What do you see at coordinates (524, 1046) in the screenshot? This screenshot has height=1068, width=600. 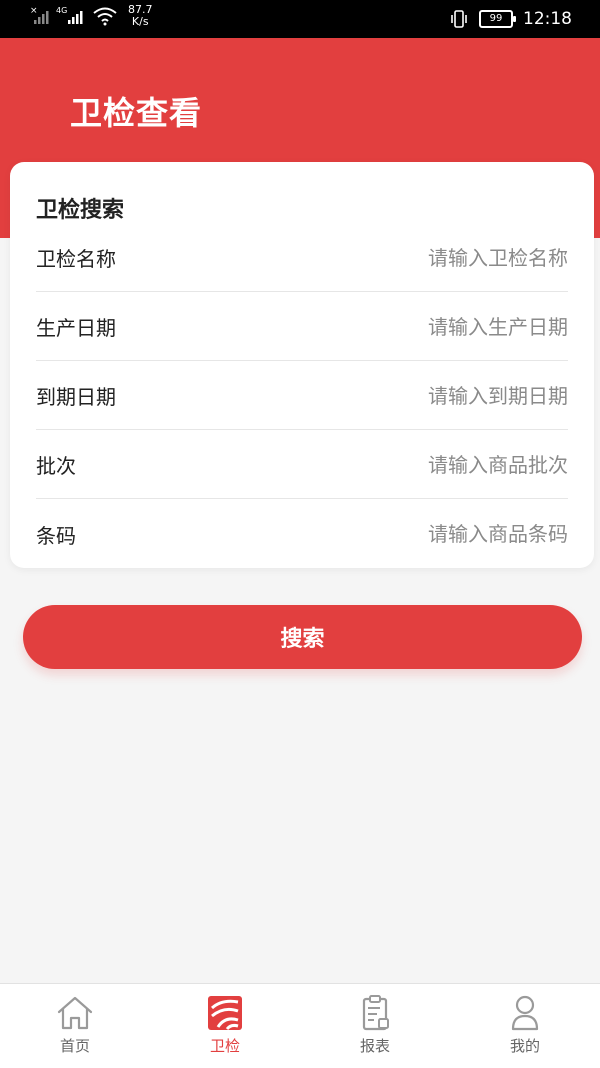 I see `tab-label: 我的` at bounding box center [524, 1046].